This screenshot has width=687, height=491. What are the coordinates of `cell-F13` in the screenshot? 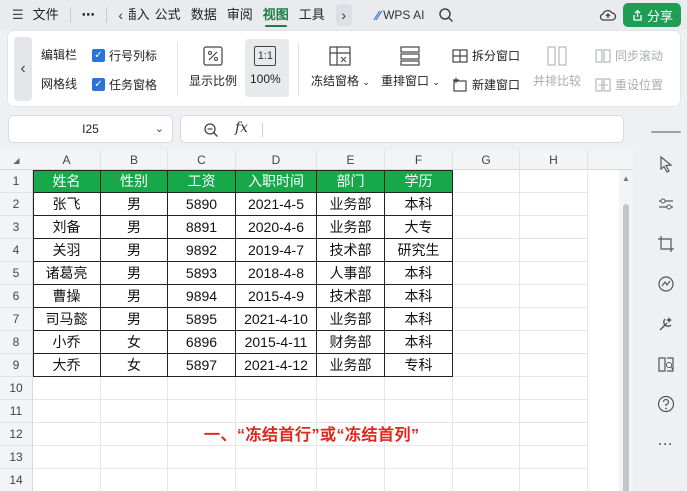 It's located at (419, 457).